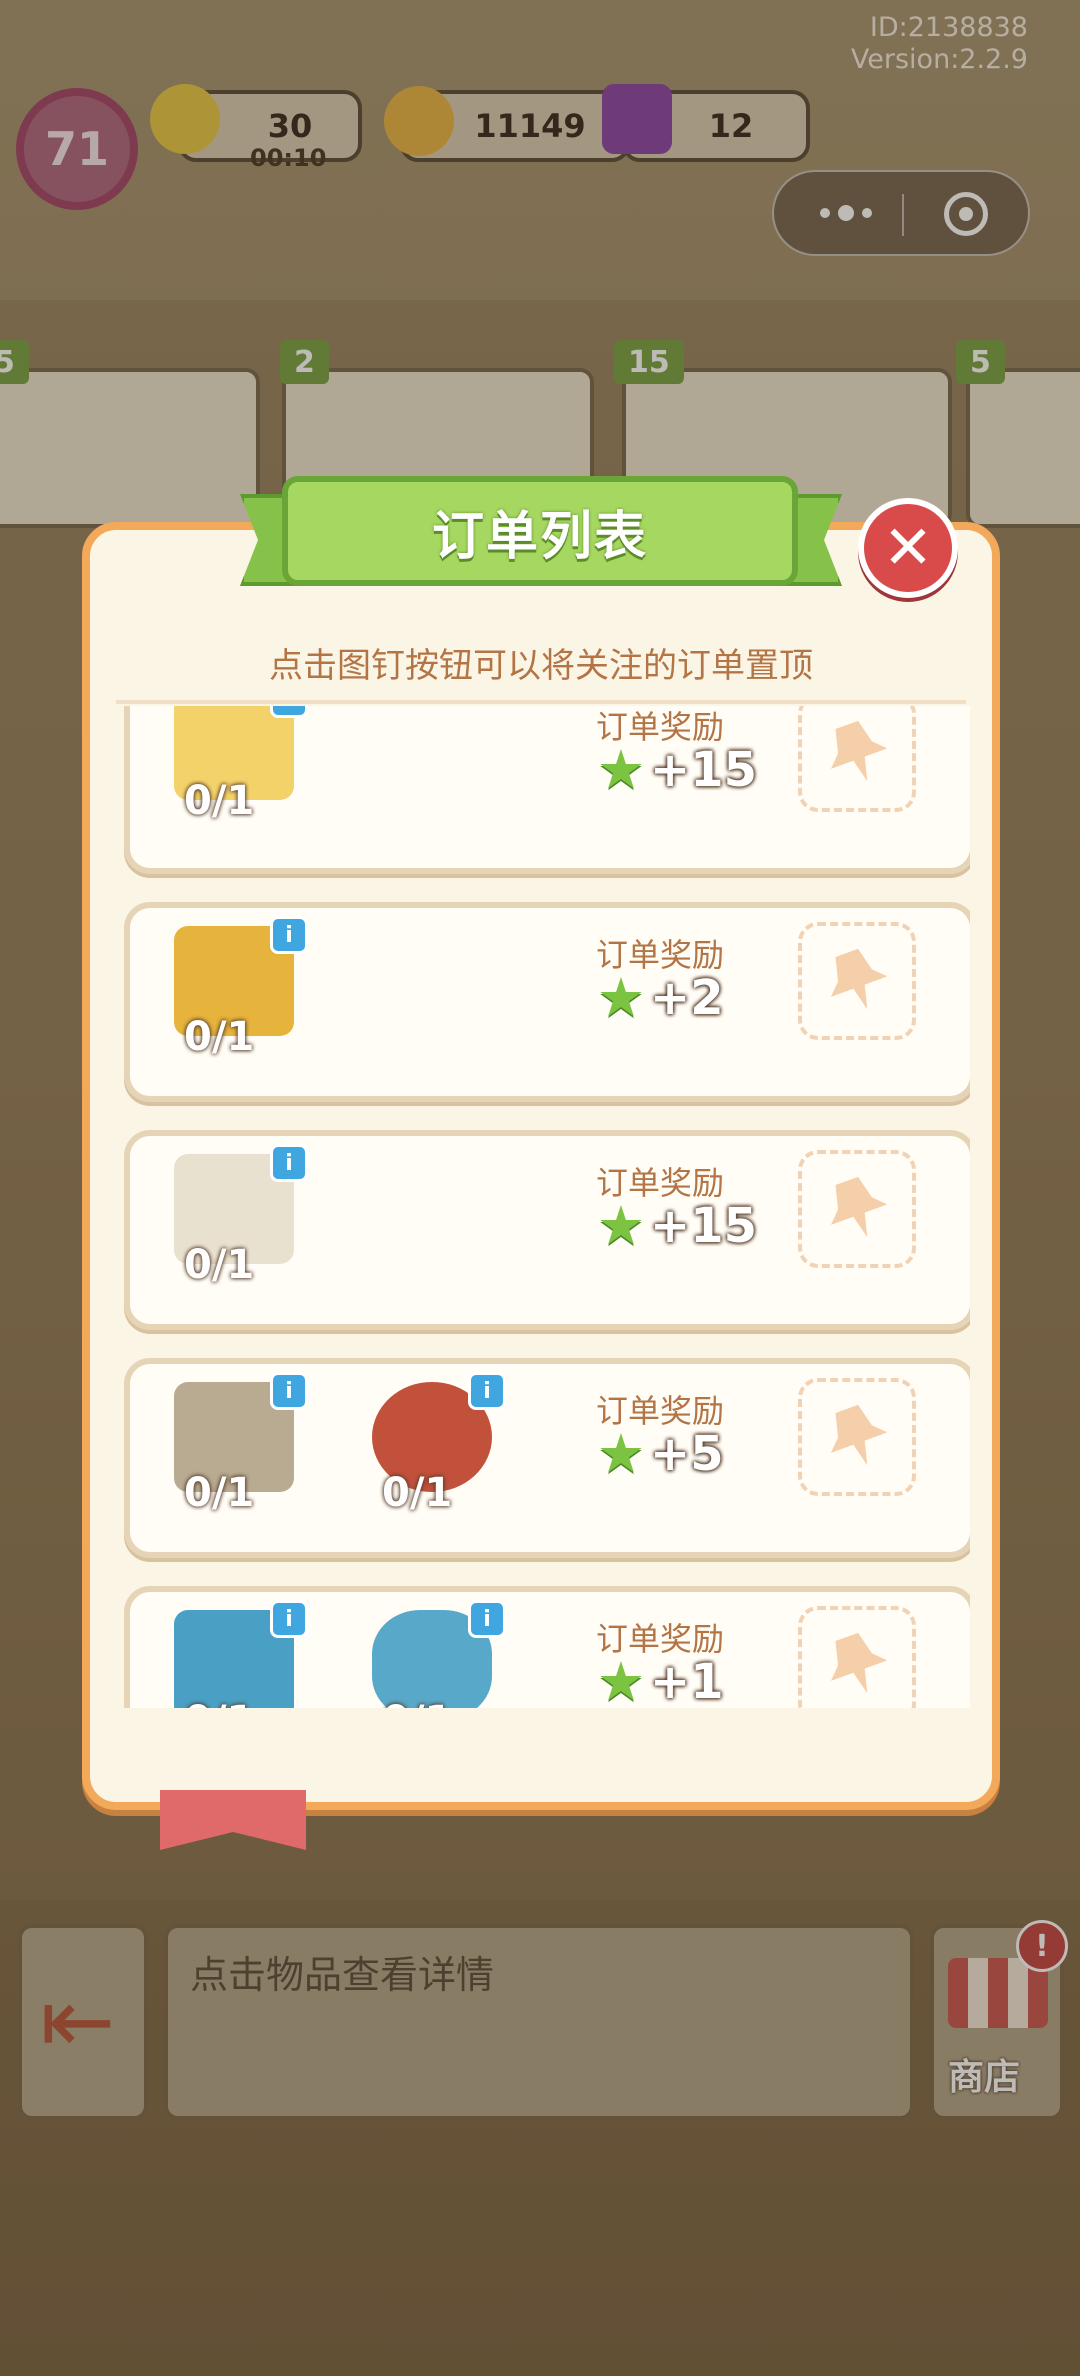  What do you see at coordinates (547, 1002) in the screenshot?
I see `order-card: i 0/1 订单奖励 ★ +2` at bounding box center [547, 1002].